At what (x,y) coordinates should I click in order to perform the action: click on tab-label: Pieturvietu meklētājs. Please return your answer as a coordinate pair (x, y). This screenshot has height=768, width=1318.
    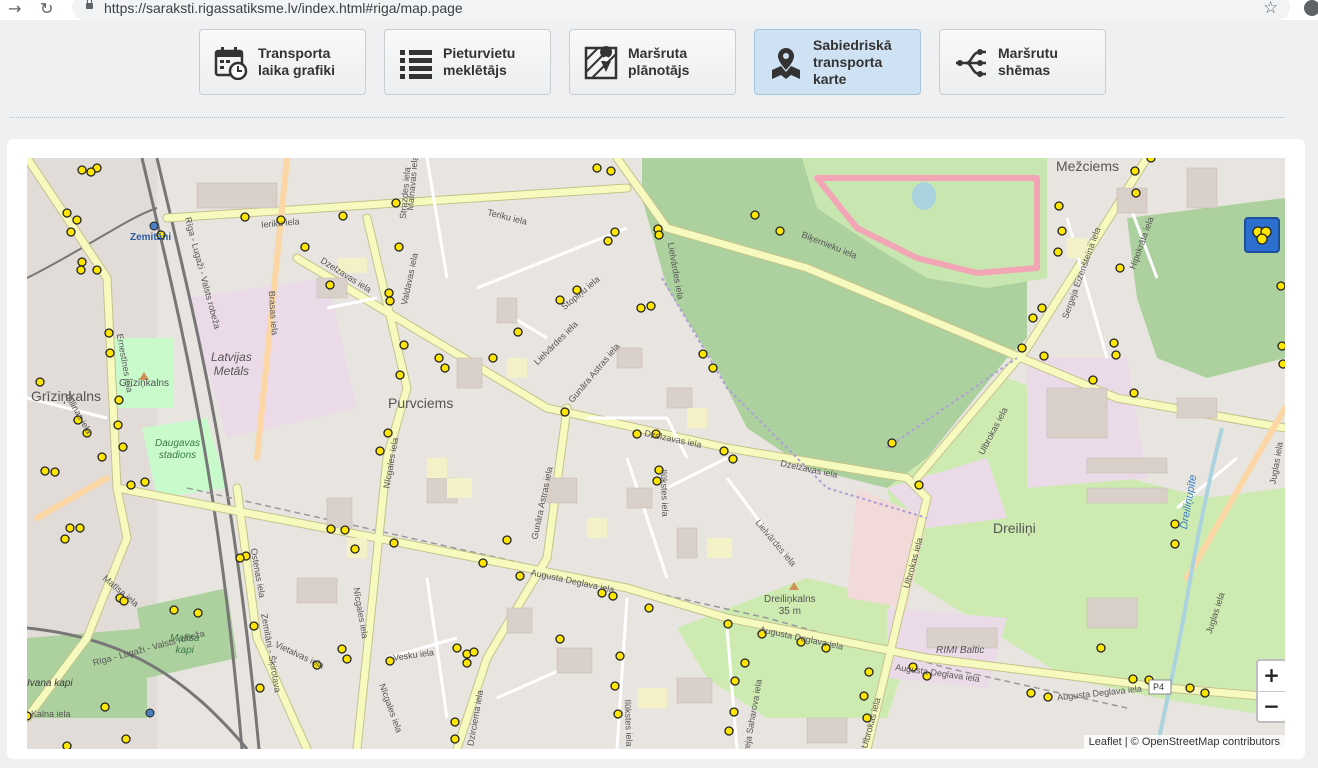
    Looking at the image, I should click on (479, 61).